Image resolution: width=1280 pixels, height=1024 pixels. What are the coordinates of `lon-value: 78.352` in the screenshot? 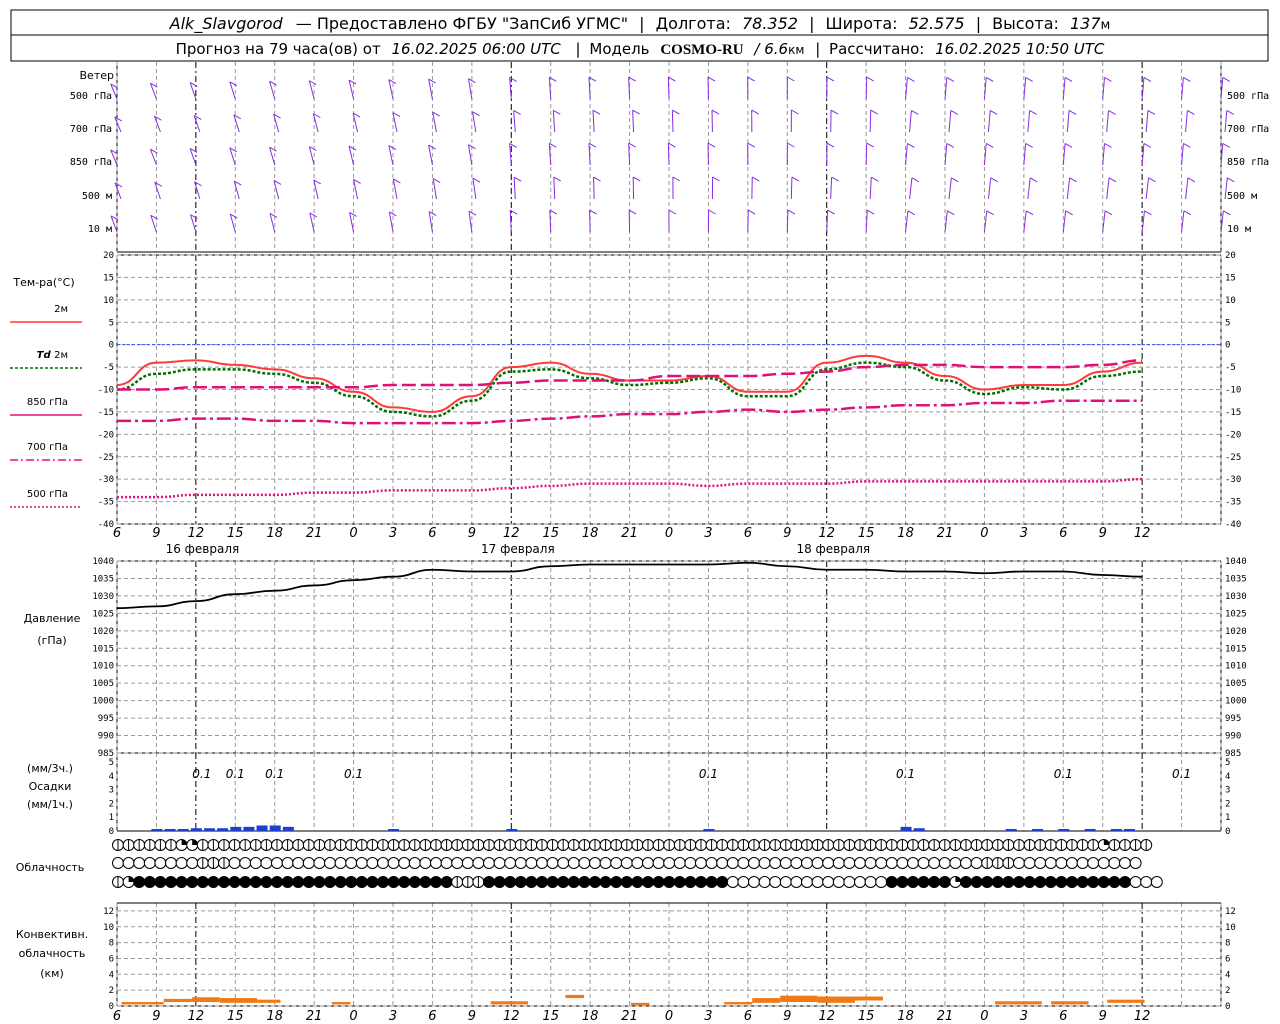 It's located at (770, 23).